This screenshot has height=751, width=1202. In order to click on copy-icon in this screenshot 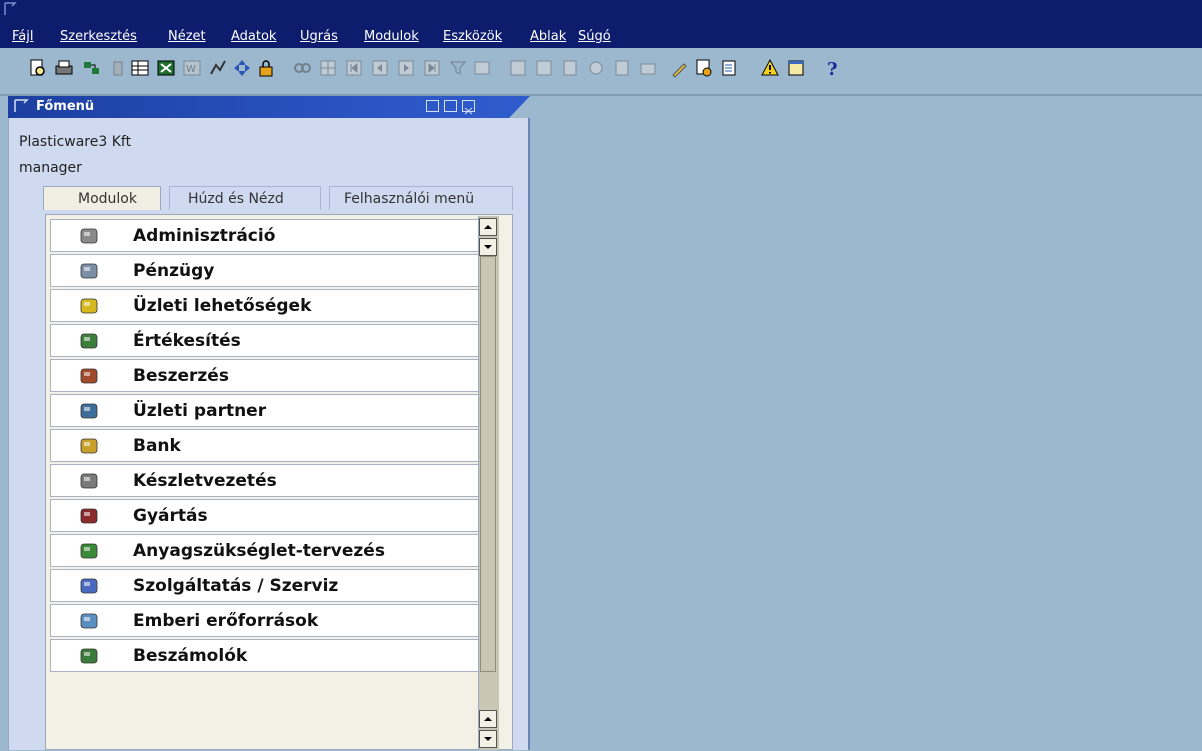, I will do `click(544, 68)`.